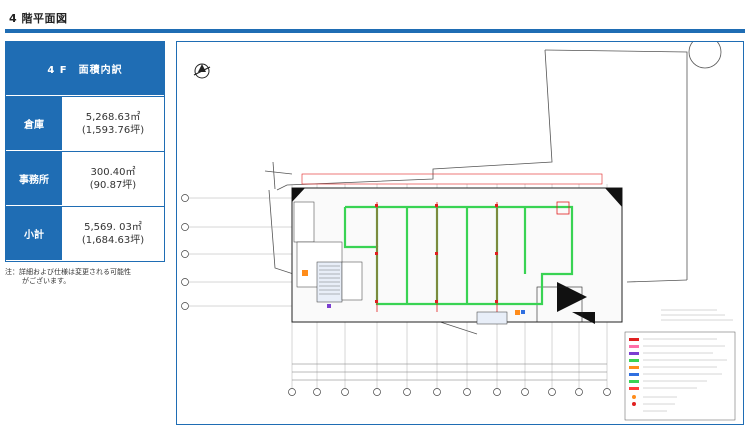  I want to click on area-tsubo: (90.87坪), so click(113, 185).